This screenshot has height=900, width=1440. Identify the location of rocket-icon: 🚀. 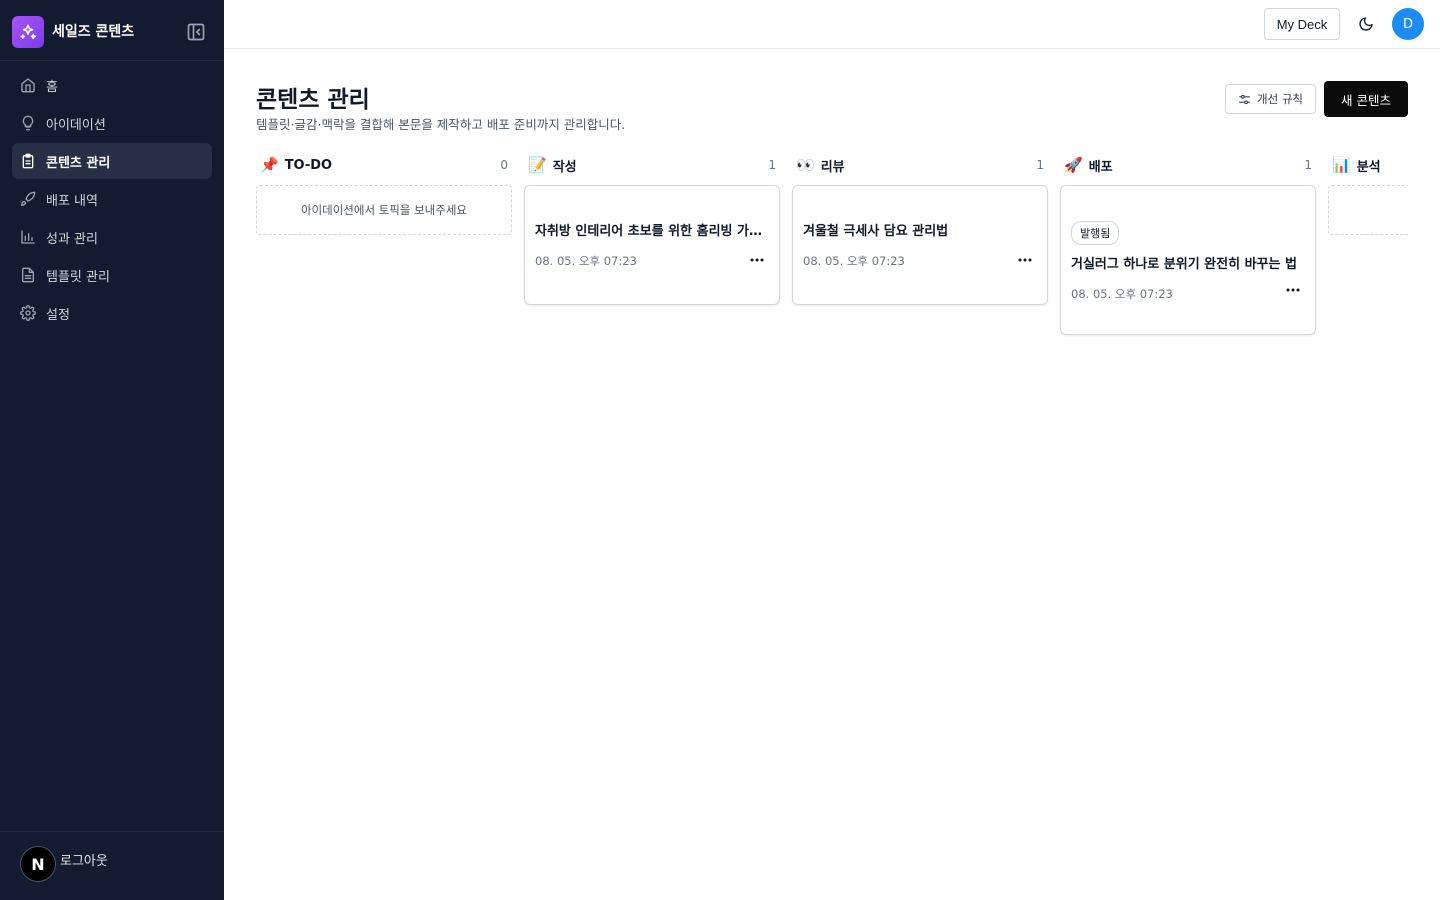
(1073, 165).